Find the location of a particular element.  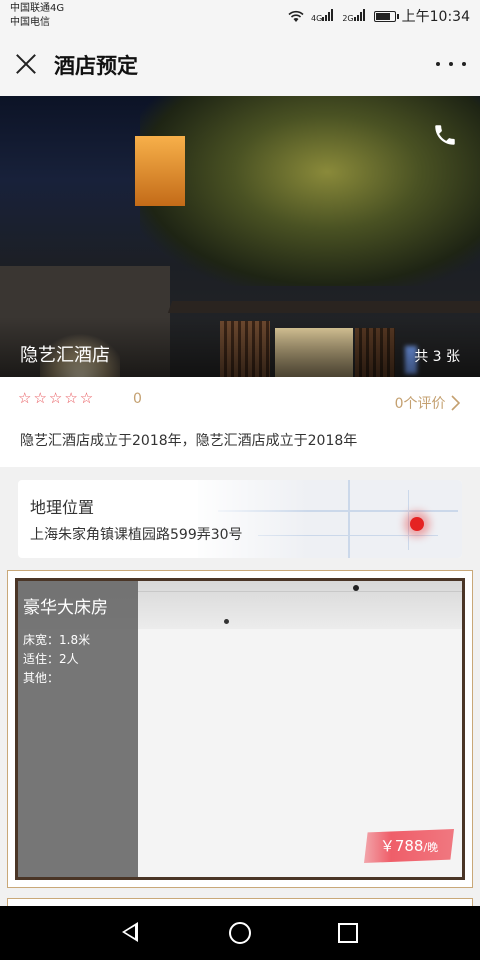

room-price: ￥788 is located at coordinates (401, 846).